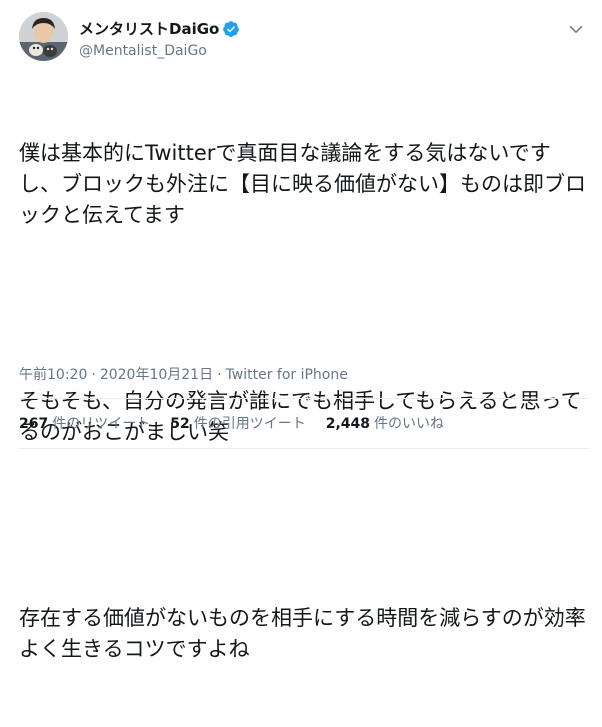 The width and height of the screenshot is (602, 727). Describe the element at coordinates (53, 375) in the screenshot. I see `tweet-time: 午前10:20` at that location.